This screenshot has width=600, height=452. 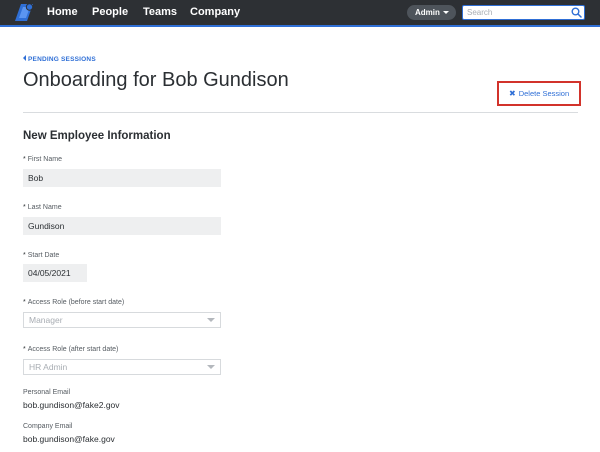 I want to click on access-role-after-select: HR Admin, so click(x=122, y=367).